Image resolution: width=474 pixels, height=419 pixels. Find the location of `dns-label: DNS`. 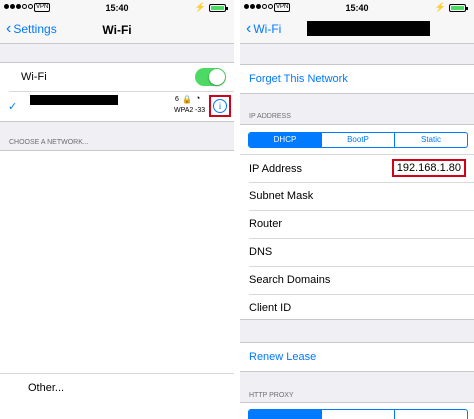

dns-label: DNS is located at coordinates (261, 252).